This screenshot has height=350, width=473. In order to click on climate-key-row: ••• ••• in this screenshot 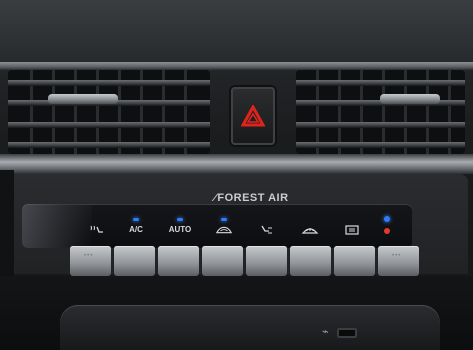, I will do `click(256, 261)`.